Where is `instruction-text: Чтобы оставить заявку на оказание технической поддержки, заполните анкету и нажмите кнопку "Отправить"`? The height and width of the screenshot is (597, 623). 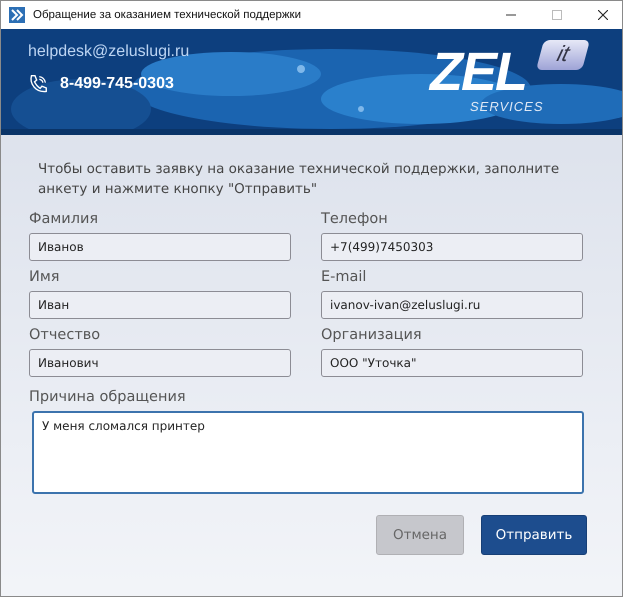
instruction-text: Чтобы оставить заявку на оказание технической поддержки, заполните анкету и нажмите кнопку "Отправить" is located at coordinates (298, 179).